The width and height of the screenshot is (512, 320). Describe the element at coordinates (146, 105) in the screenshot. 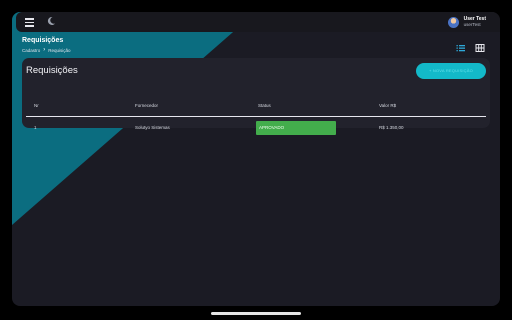

I see `column-header-fornecedor: Fornecedor` at that location.